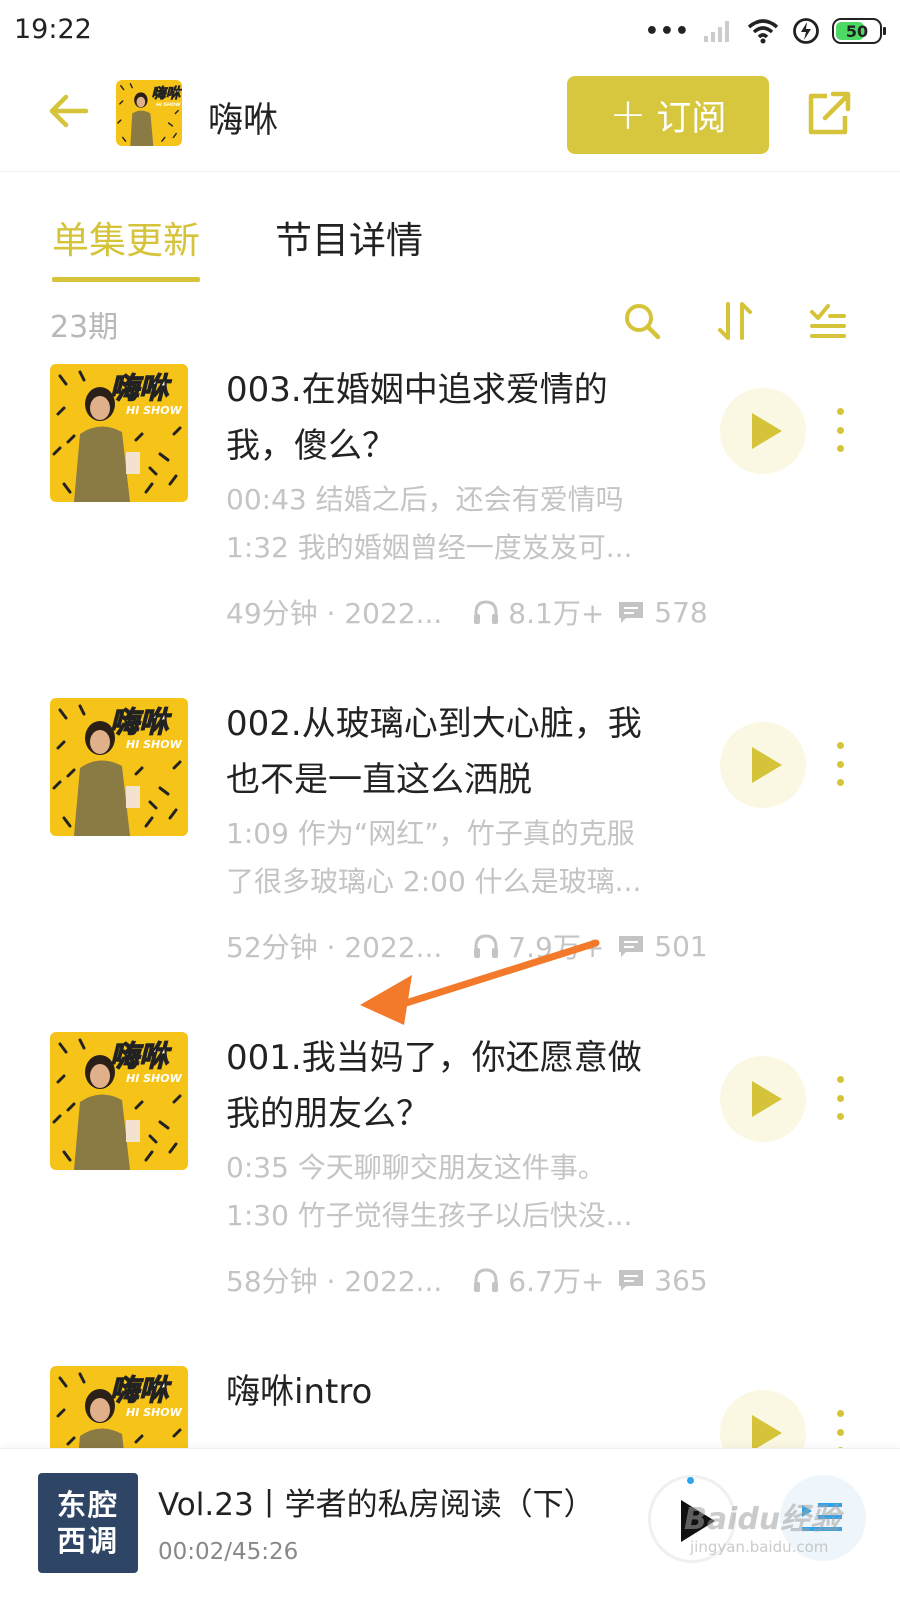  I want to click on player-title: Vol.23丨学者的私房阅读（下）, so click(376, 1505).